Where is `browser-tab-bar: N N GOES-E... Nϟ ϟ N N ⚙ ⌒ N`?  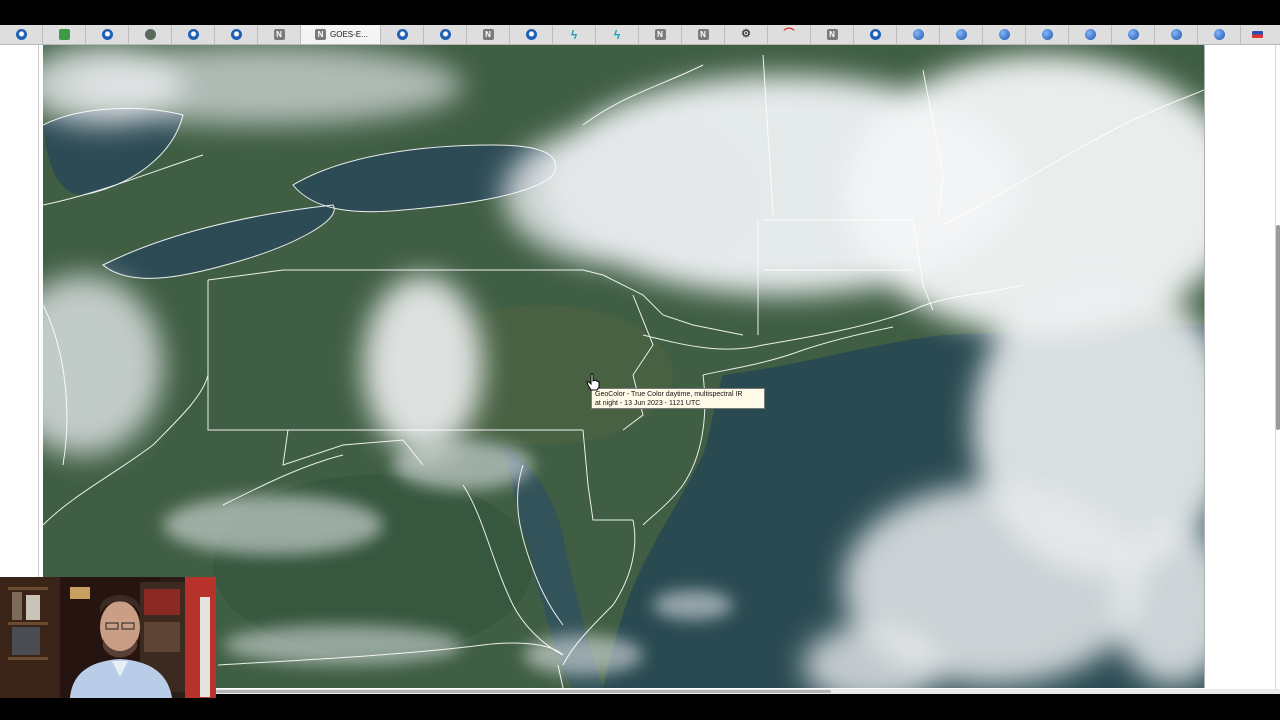
browser-tab-bar: N N GOES-E... Nϟ ϟ N N ⚙ ⌒ N is located at coordinates (640, 35).